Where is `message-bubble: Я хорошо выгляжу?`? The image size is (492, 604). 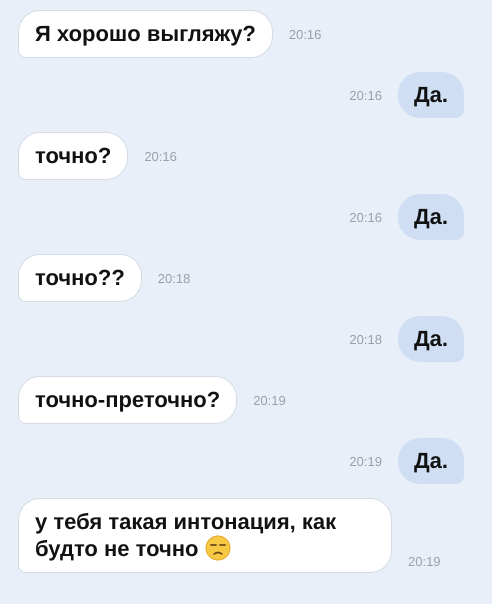 message-bubble: Я хорошо выгляжу? is located at coordinates (145, 34).